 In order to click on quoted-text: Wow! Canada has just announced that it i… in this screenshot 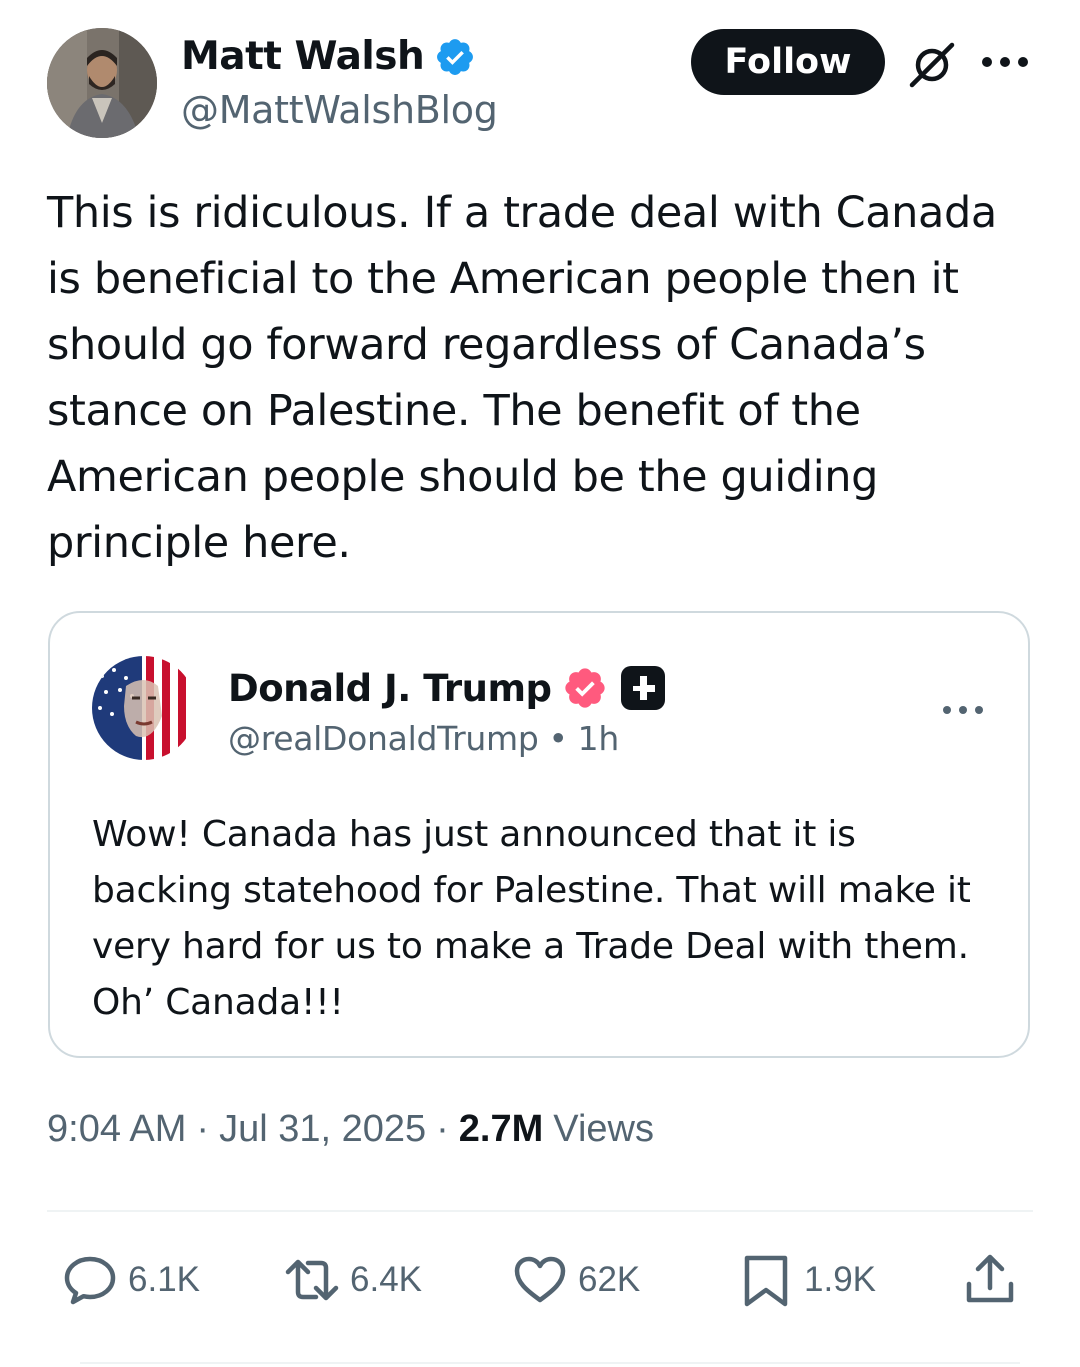, I will do `click(531, 918)`.